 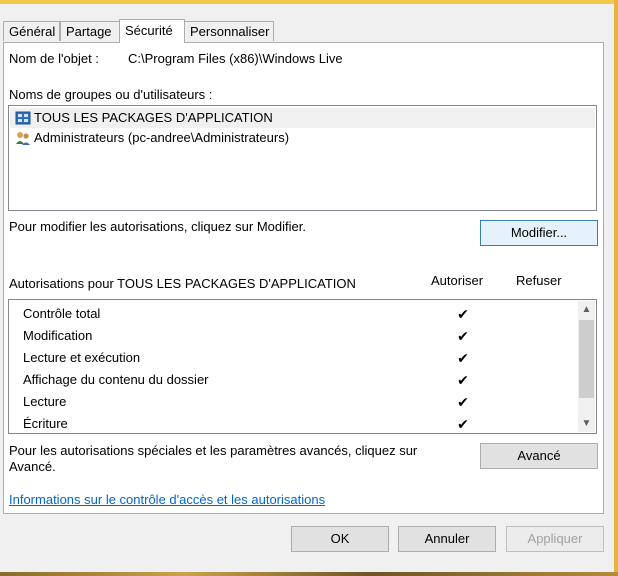 What do you see at coordinates (235, 58) in the screenshot?
I see `object-name-value: C:\Program Files (x86)\Windows Live` at bounding box center [235, 58].